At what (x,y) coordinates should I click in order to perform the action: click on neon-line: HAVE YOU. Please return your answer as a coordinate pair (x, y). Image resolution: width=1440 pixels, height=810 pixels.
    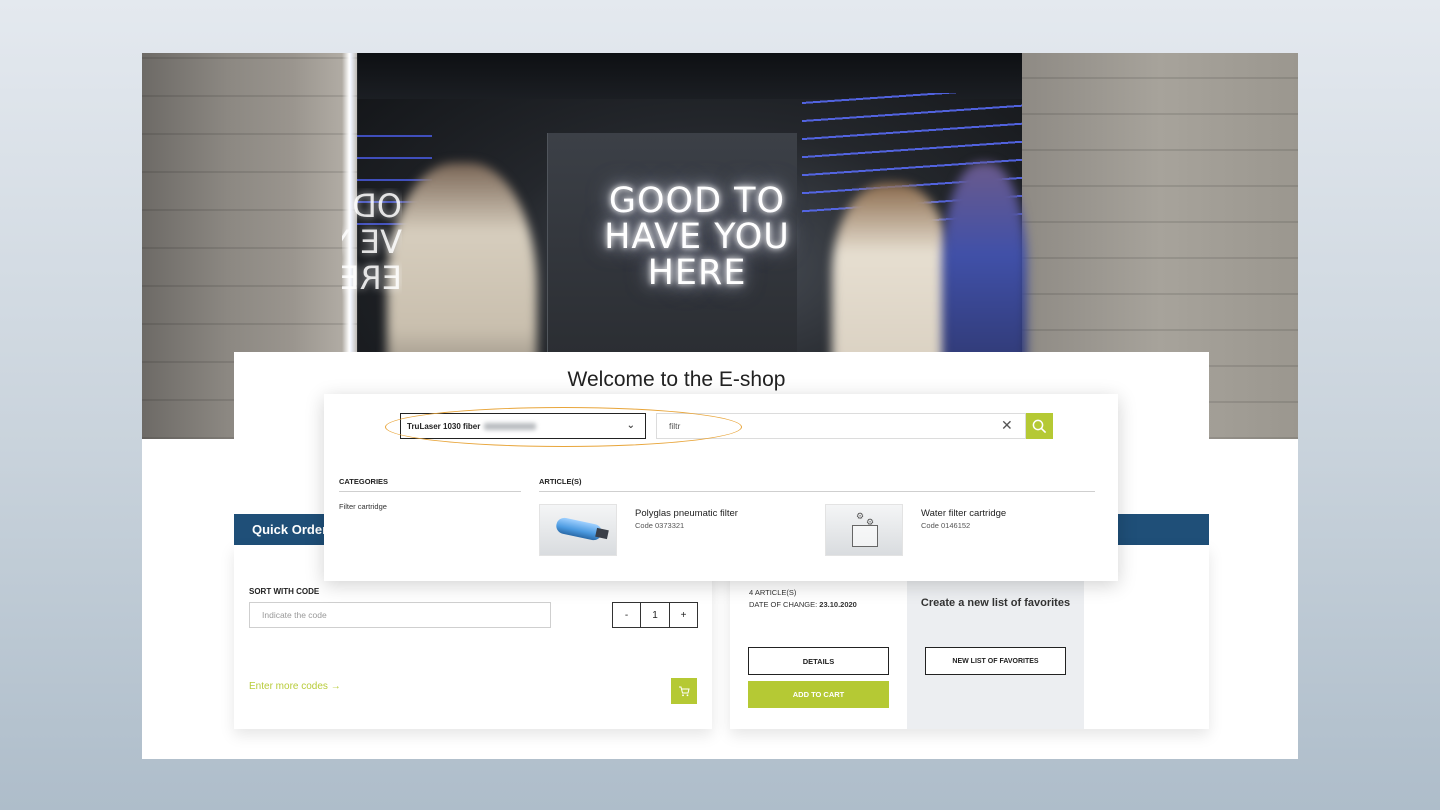
    Looking at the image, I should click on (697, 237).